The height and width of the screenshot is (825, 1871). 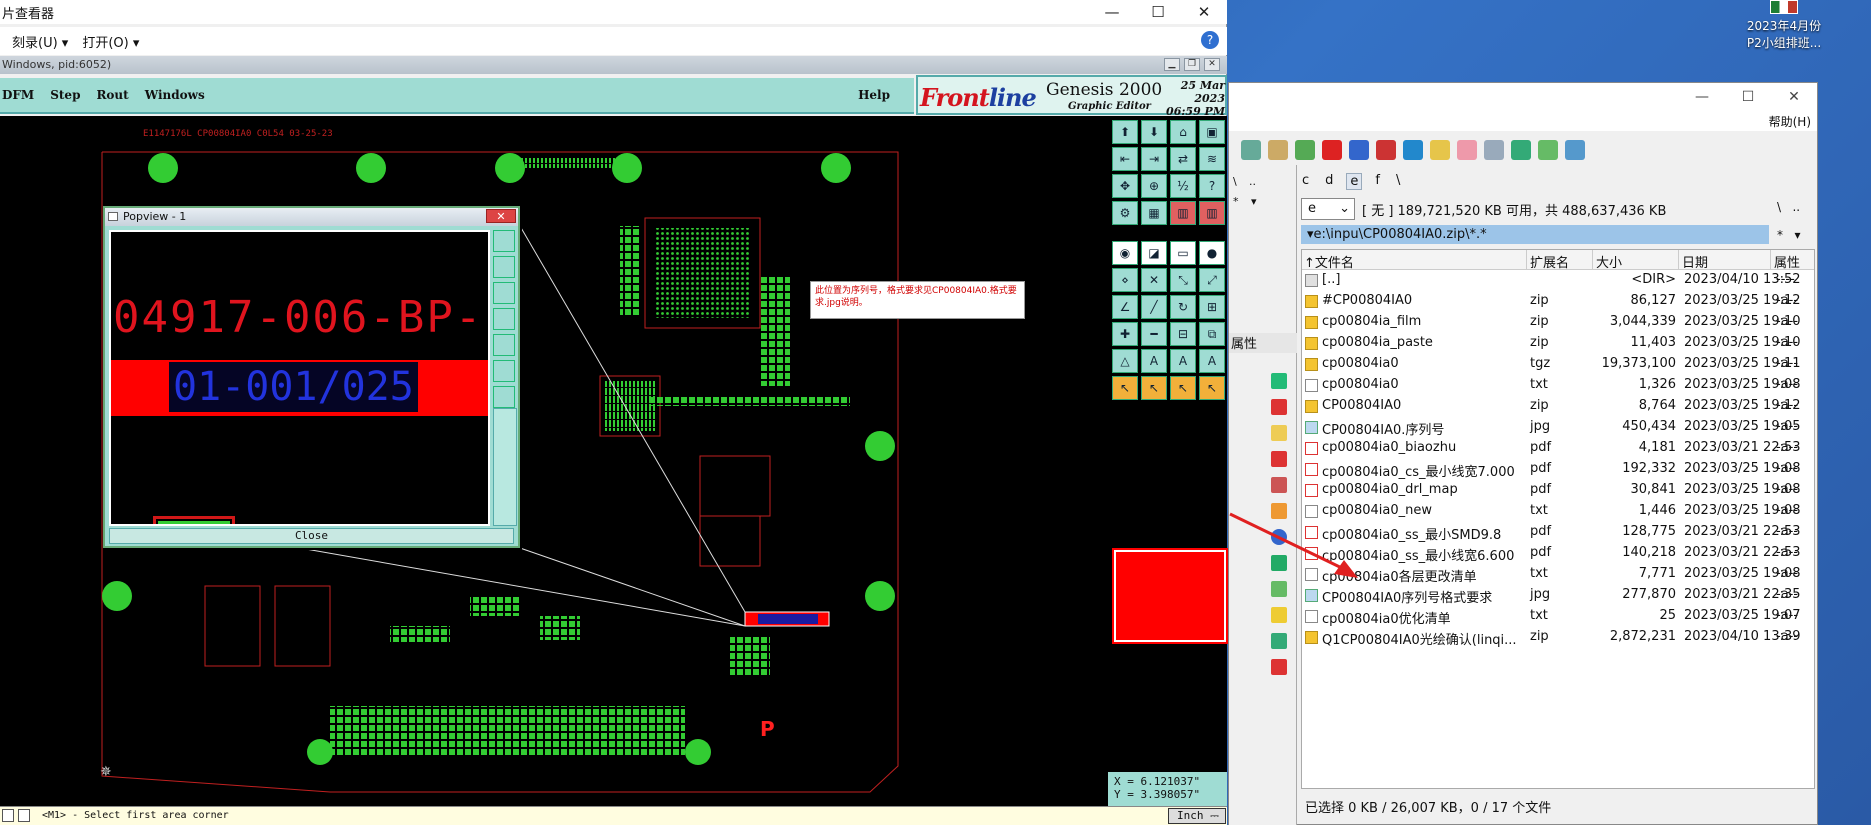 What do you see at coordinates (1154, 159) in the screenshot?
I see `tool-icon-6: ⇥` at bounding box center [1154, 159].